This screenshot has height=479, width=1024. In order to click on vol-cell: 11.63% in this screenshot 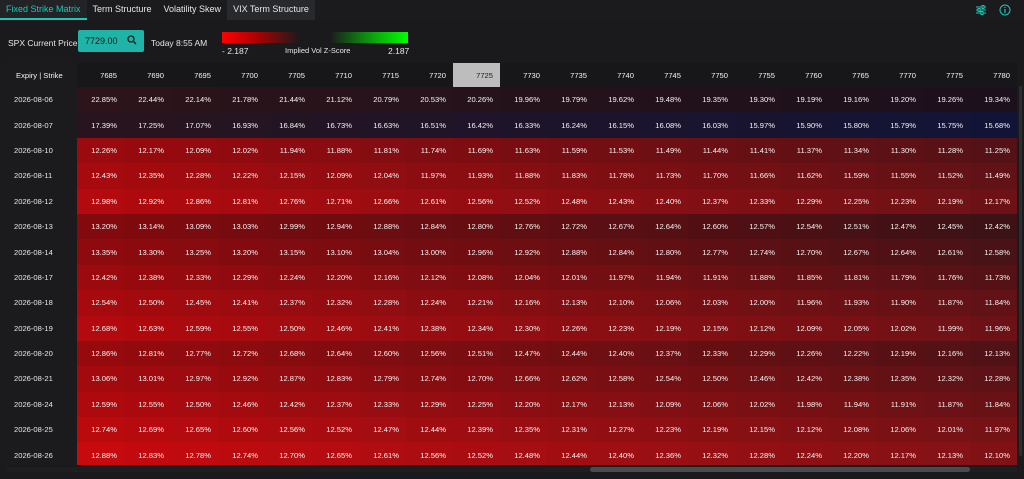, I will do `click(523, 150)`.